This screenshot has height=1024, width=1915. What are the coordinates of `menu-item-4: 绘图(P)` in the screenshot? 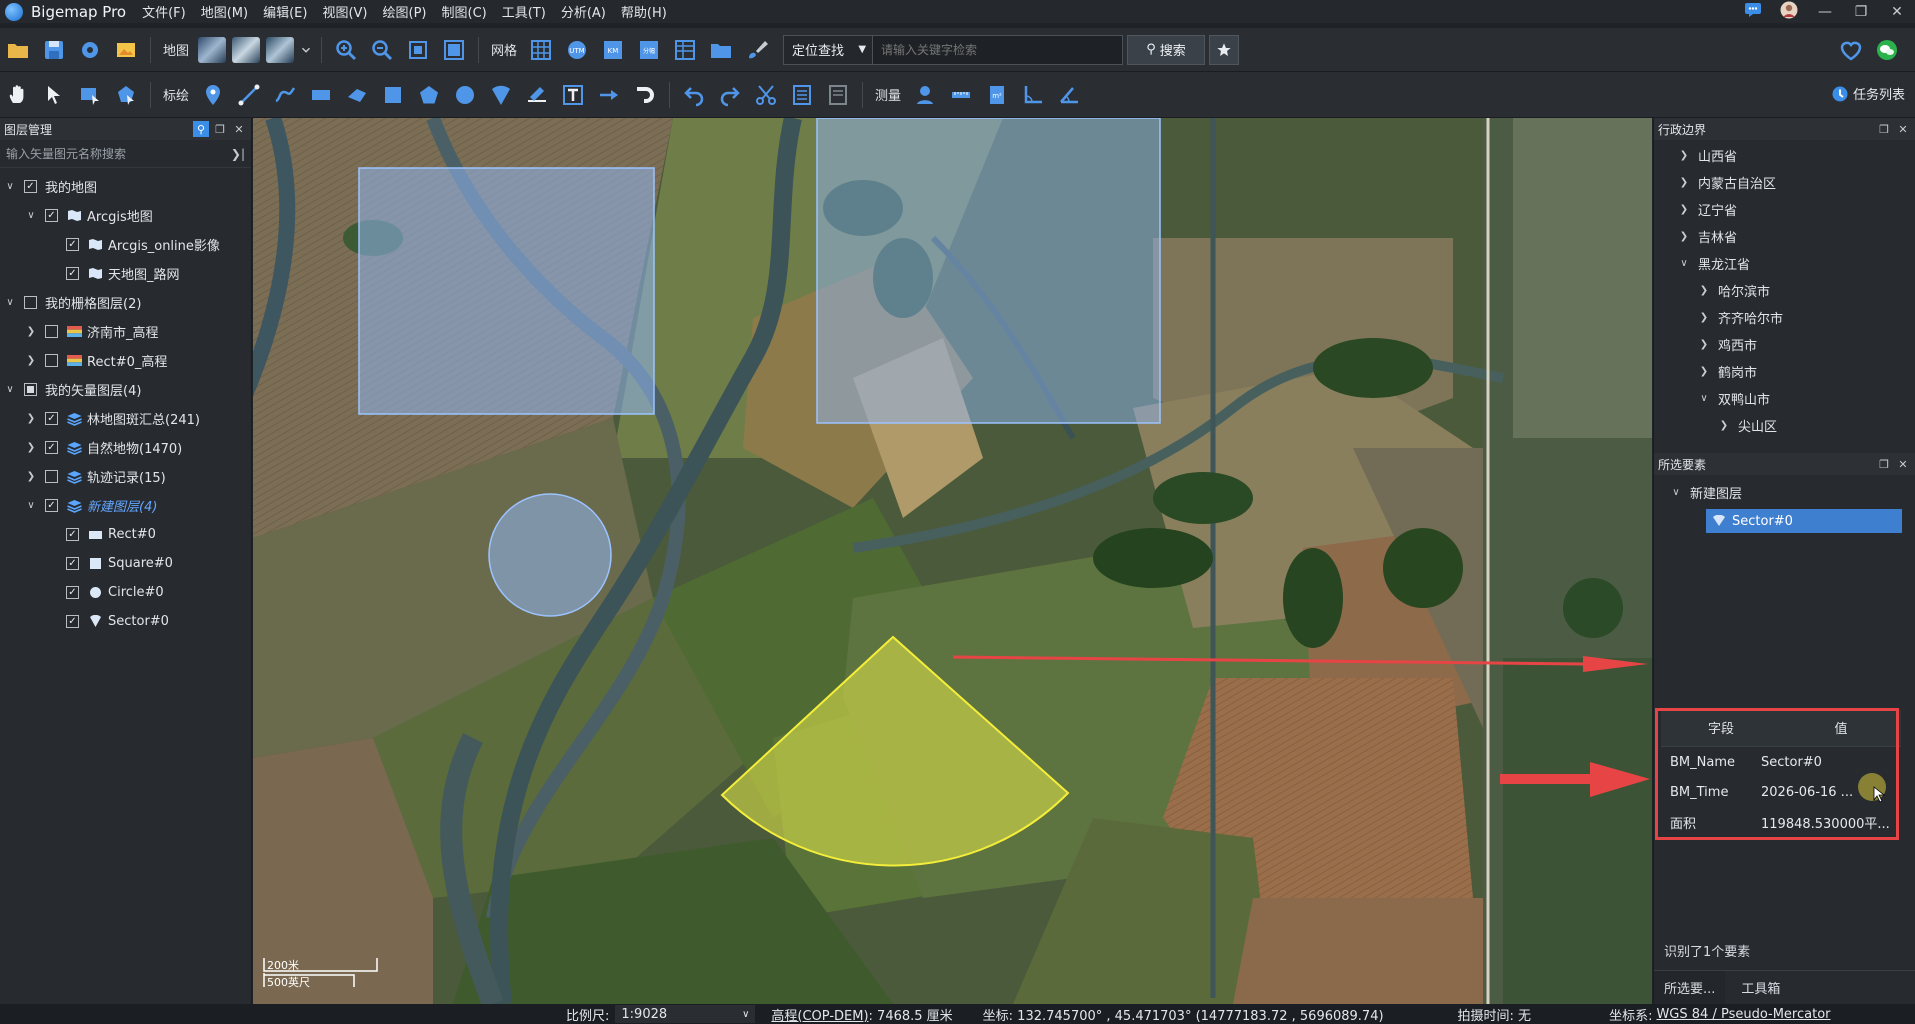 It's located at (405, 11).